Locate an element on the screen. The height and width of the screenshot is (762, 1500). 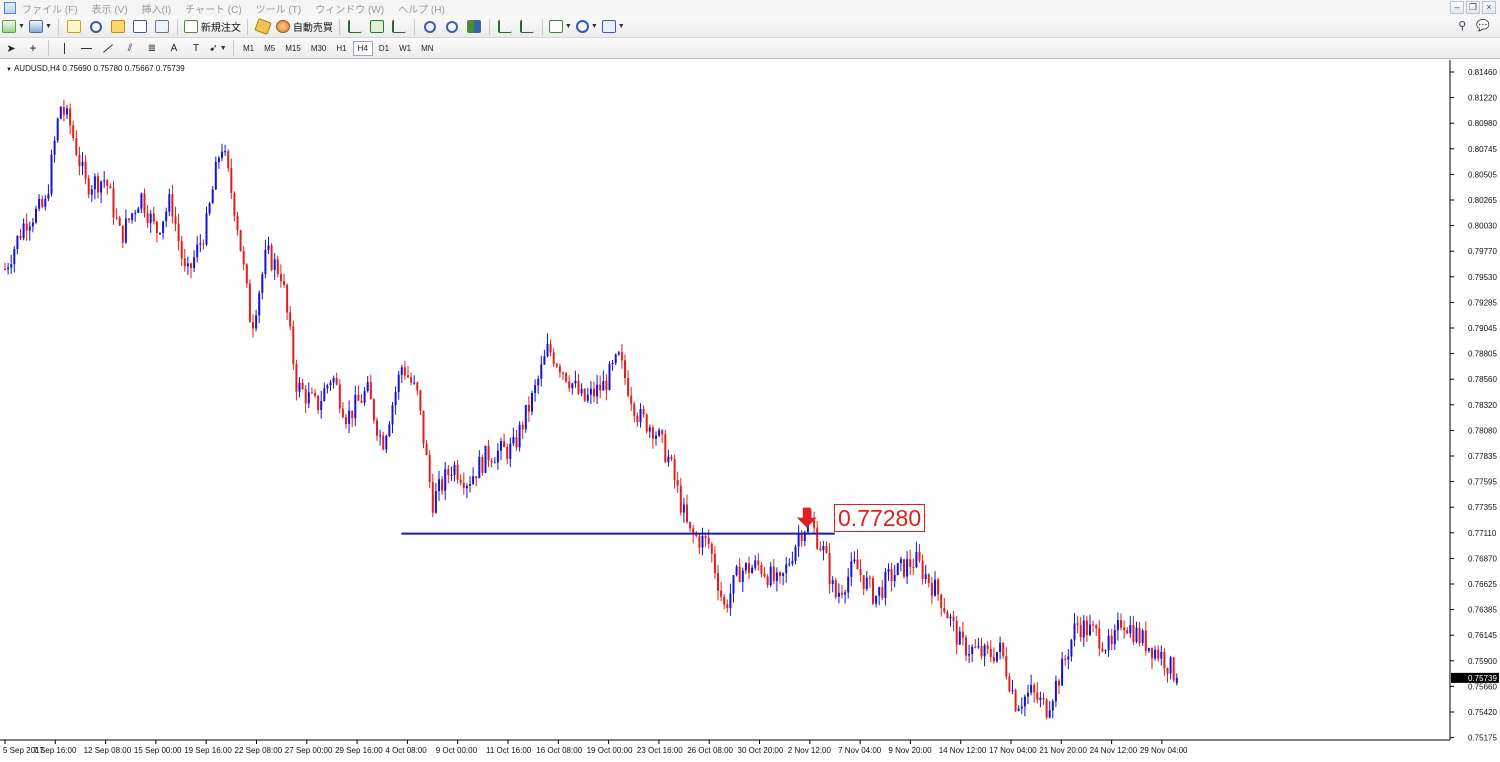
timeframe-w1: W1 is located at coordinates (405, 48).